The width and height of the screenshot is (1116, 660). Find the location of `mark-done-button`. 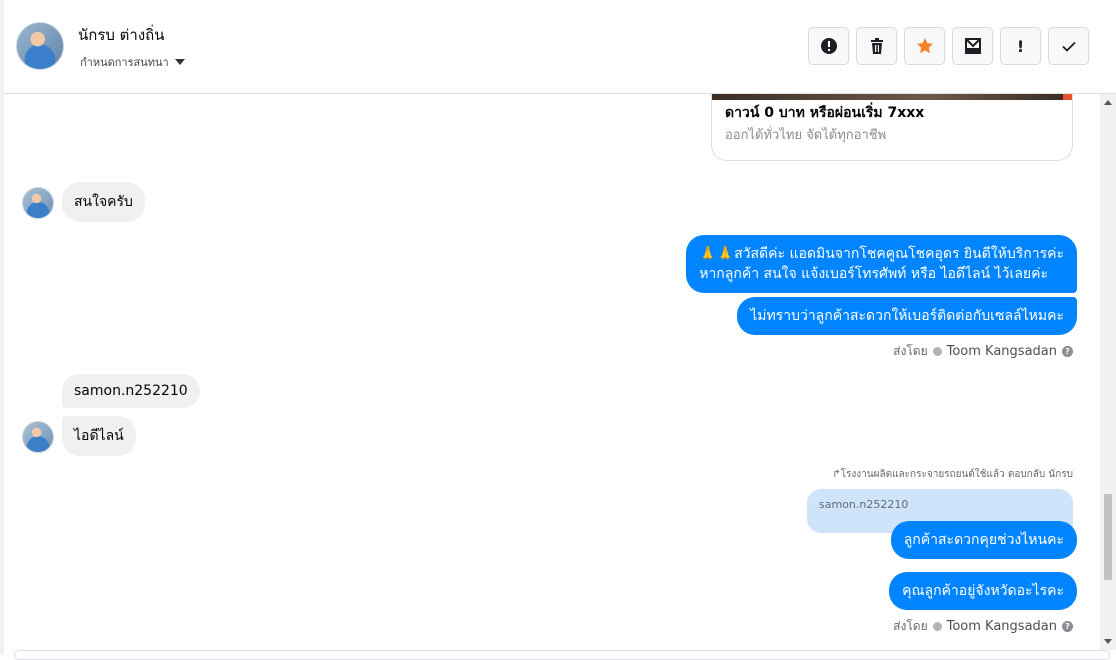

mark-done-button is located at coordinates (1068, 46).